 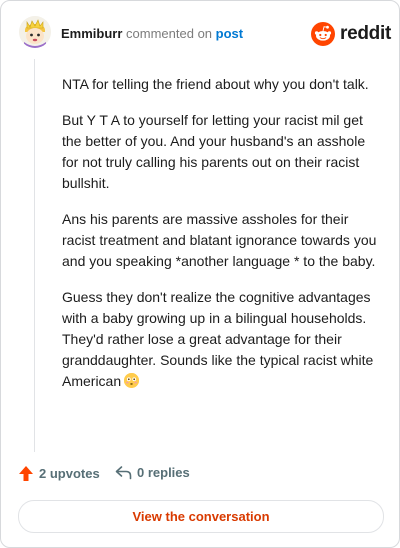 I want to click on user-avatar, so click(x=35, y=32).